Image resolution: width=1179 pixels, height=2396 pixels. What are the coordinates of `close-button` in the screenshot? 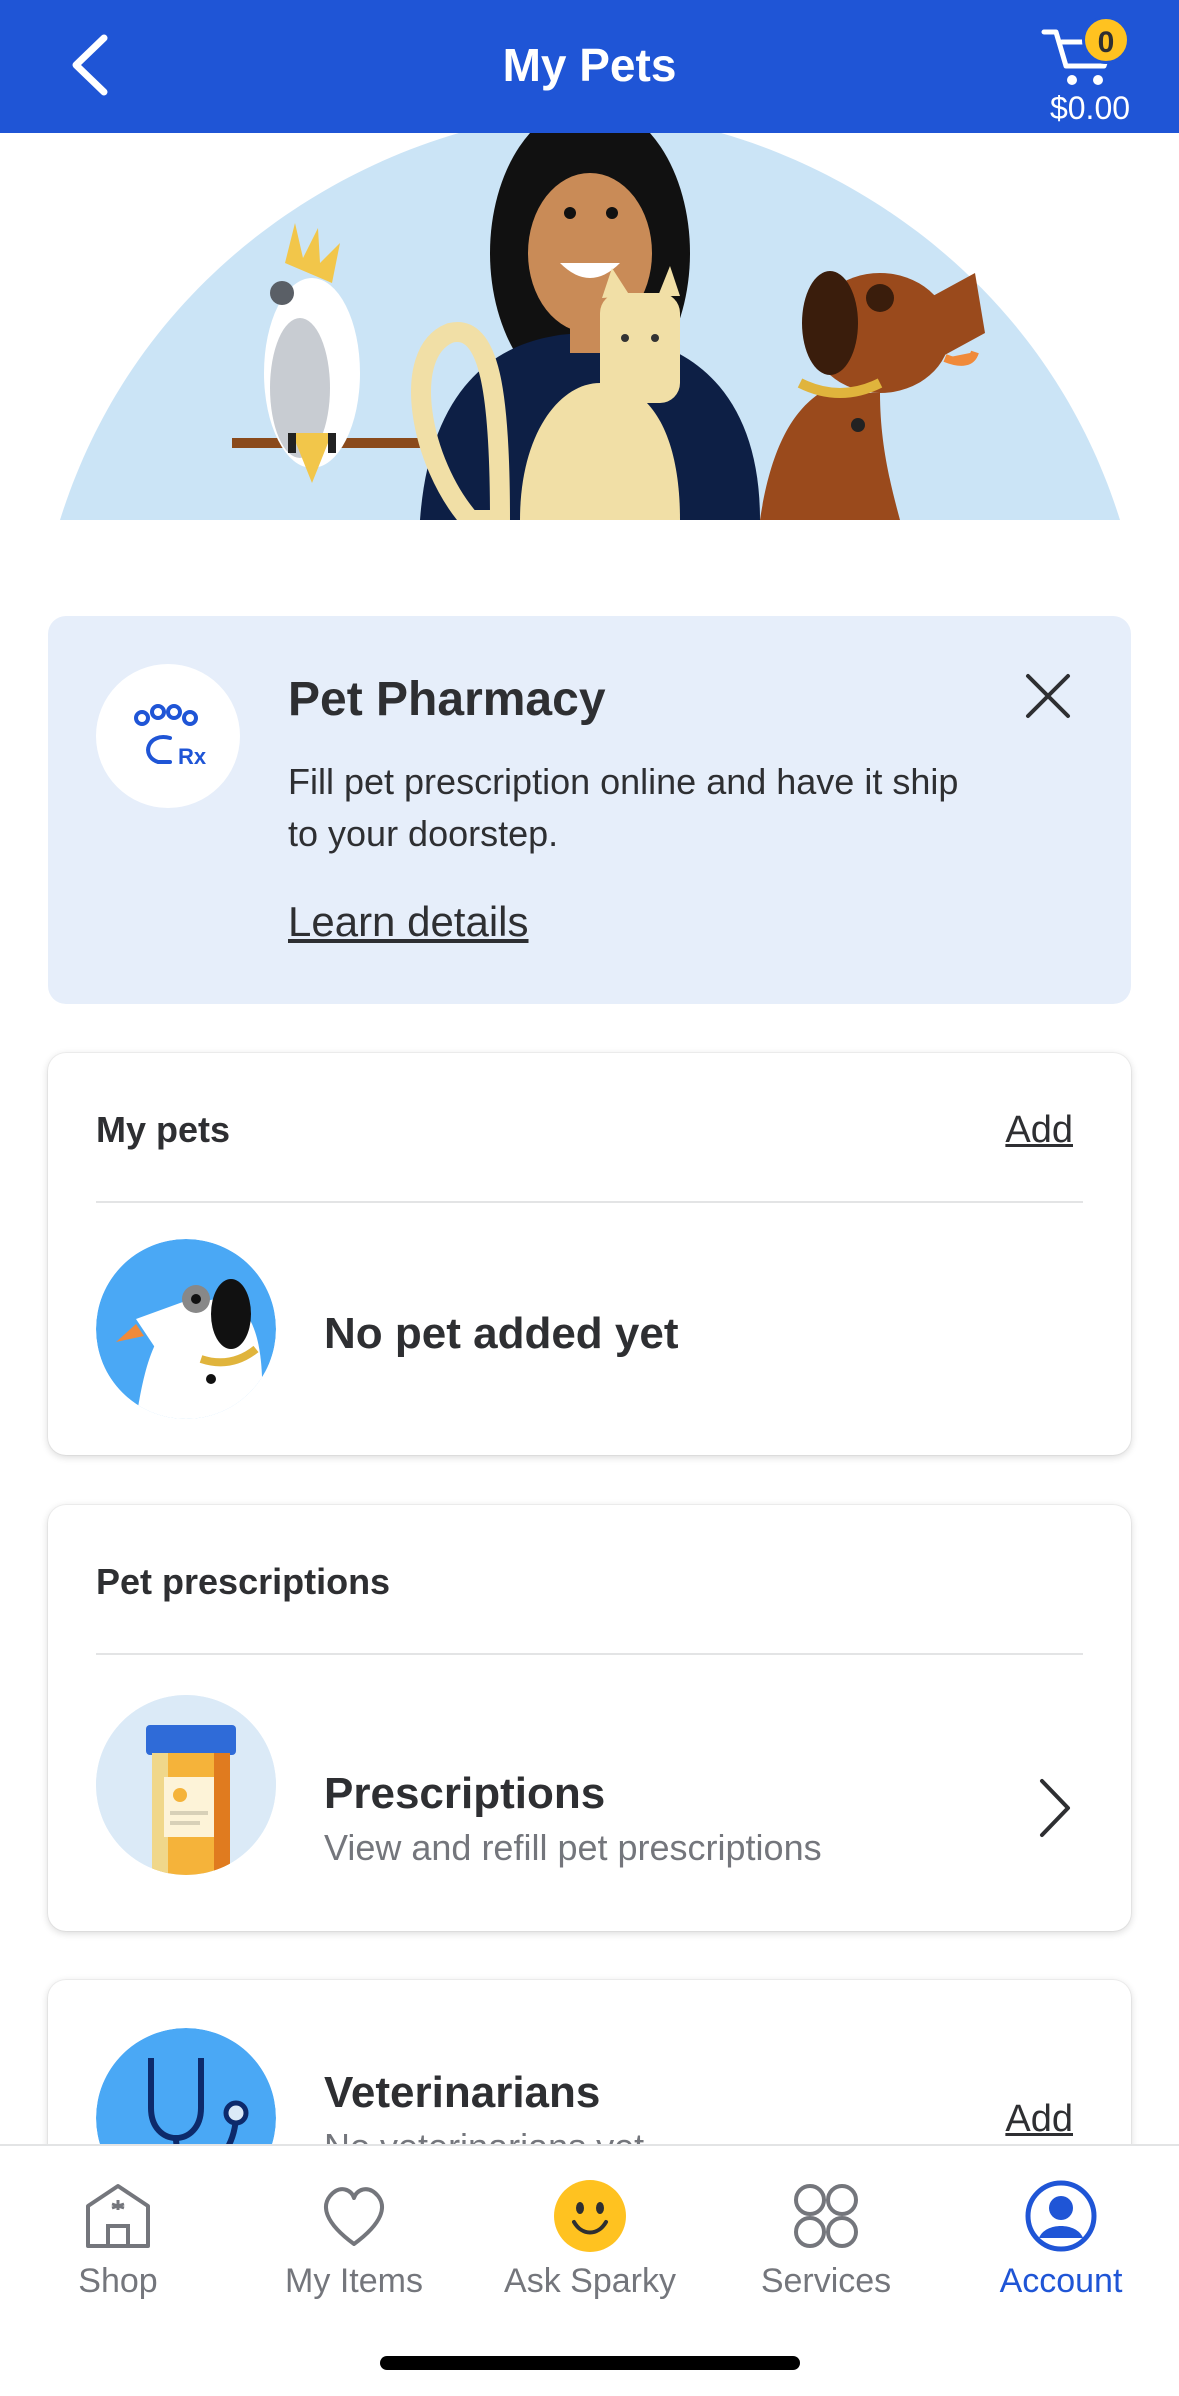 It's located at (1048, 696).